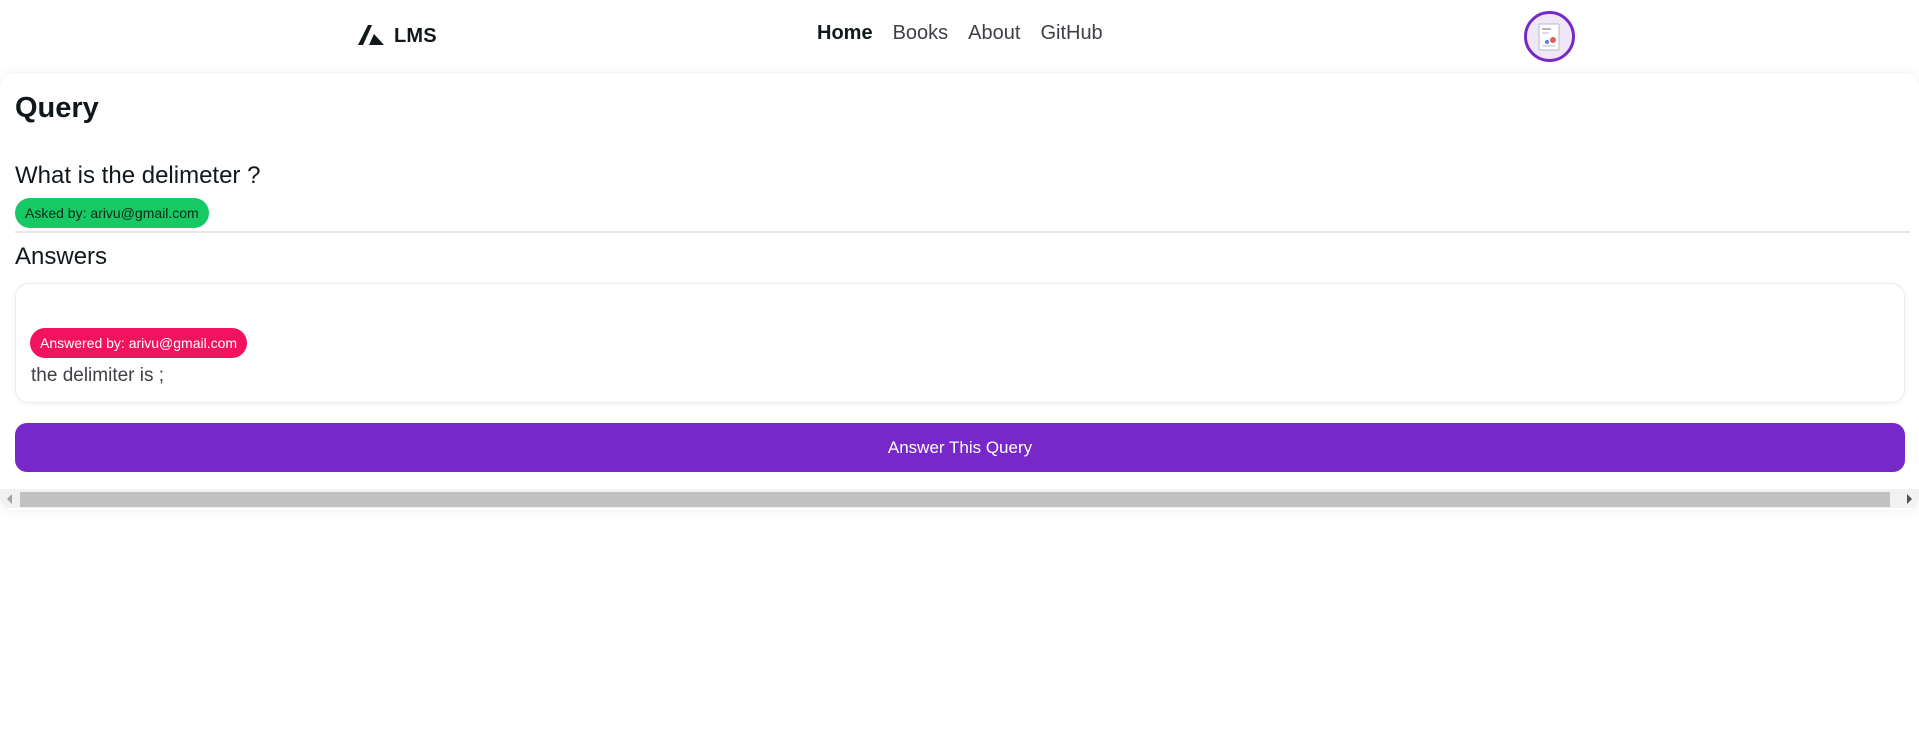 Image resolution: width=1919 pixels, height=754 pixels. What do you see at coordinates (371, 36) in the screenshot?
I see `brand-logo-icon` at bounding box center [371, 36].